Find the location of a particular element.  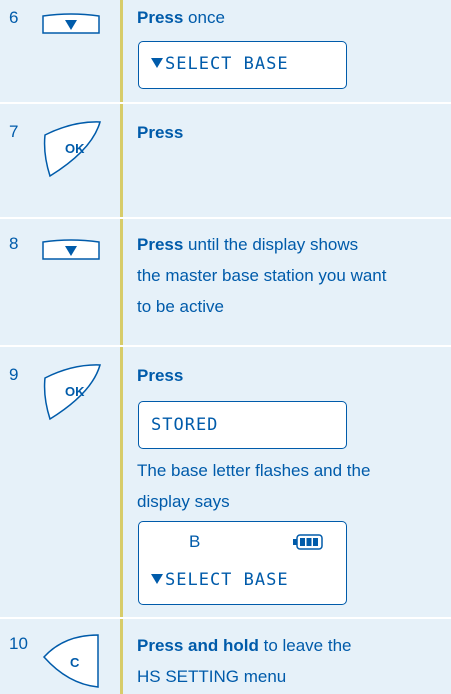

c-key-icon: C is located at coordinates (70, 661).